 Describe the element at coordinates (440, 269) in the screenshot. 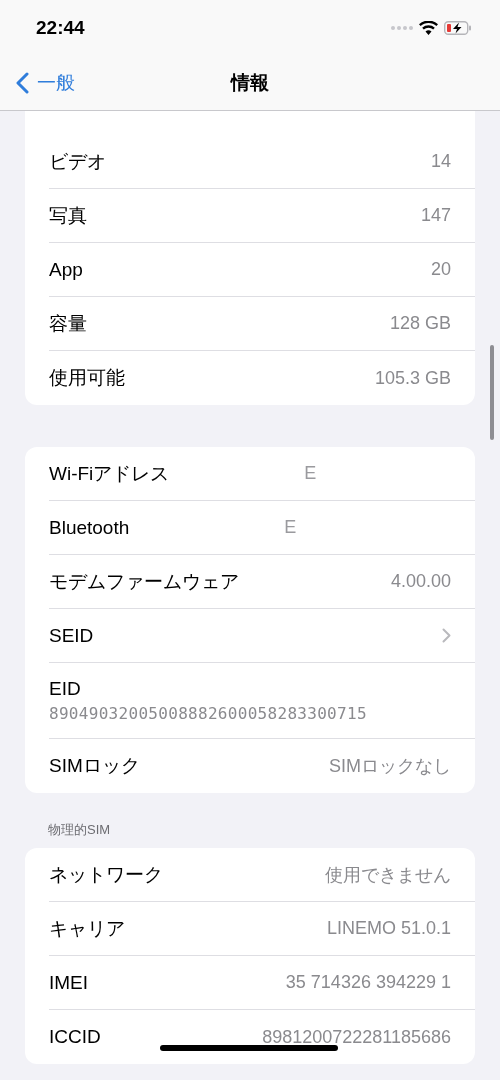

I see `row-value: 20` at that location.